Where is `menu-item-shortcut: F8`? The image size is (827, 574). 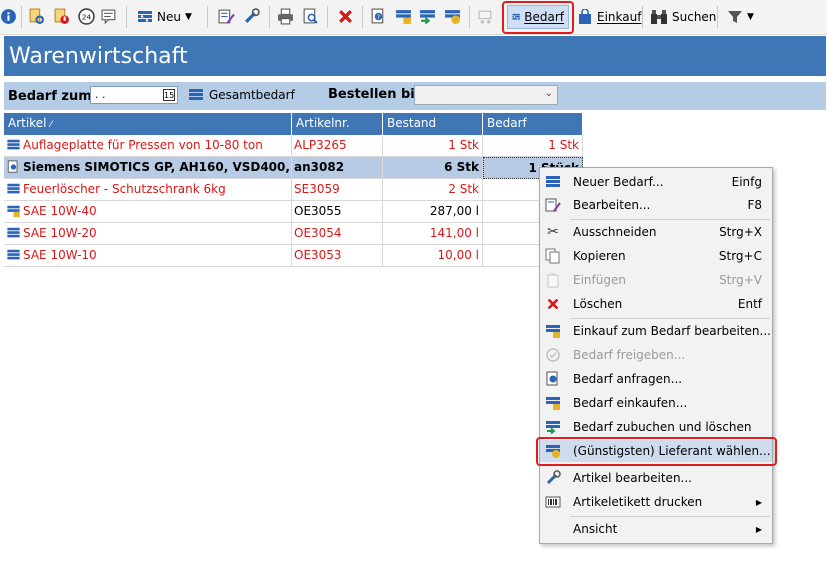
menu-item-shortcut: F8 is located at coordinates (754, 205).